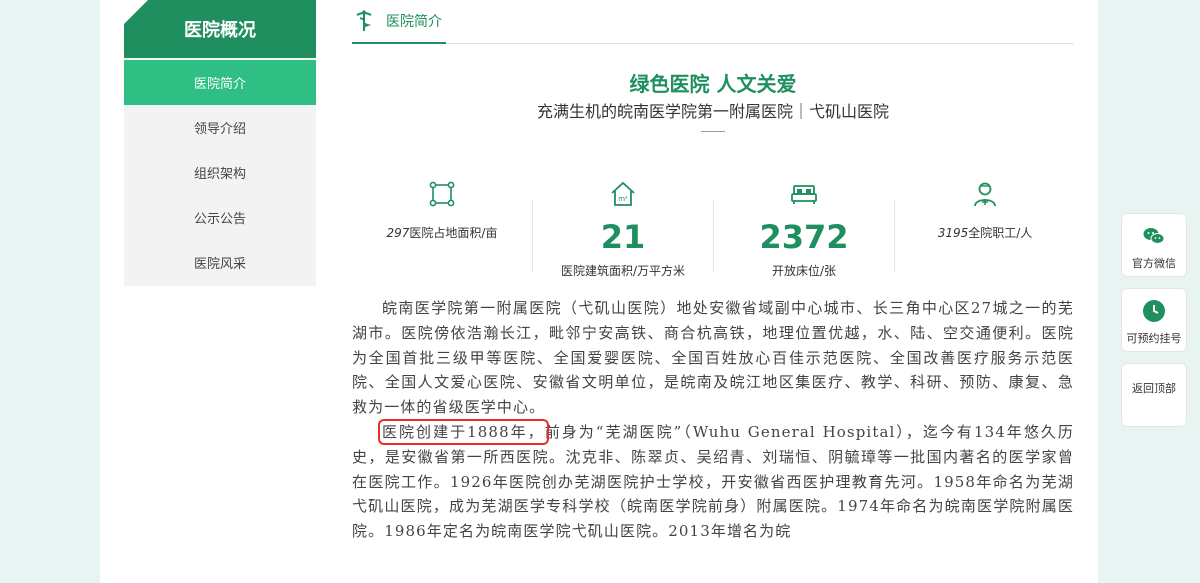 The width and height of the screenshot is (1200, 583). I want to click on stat-building-area: m² 21 医院建筑面积/万平方米, so click(623, 230).